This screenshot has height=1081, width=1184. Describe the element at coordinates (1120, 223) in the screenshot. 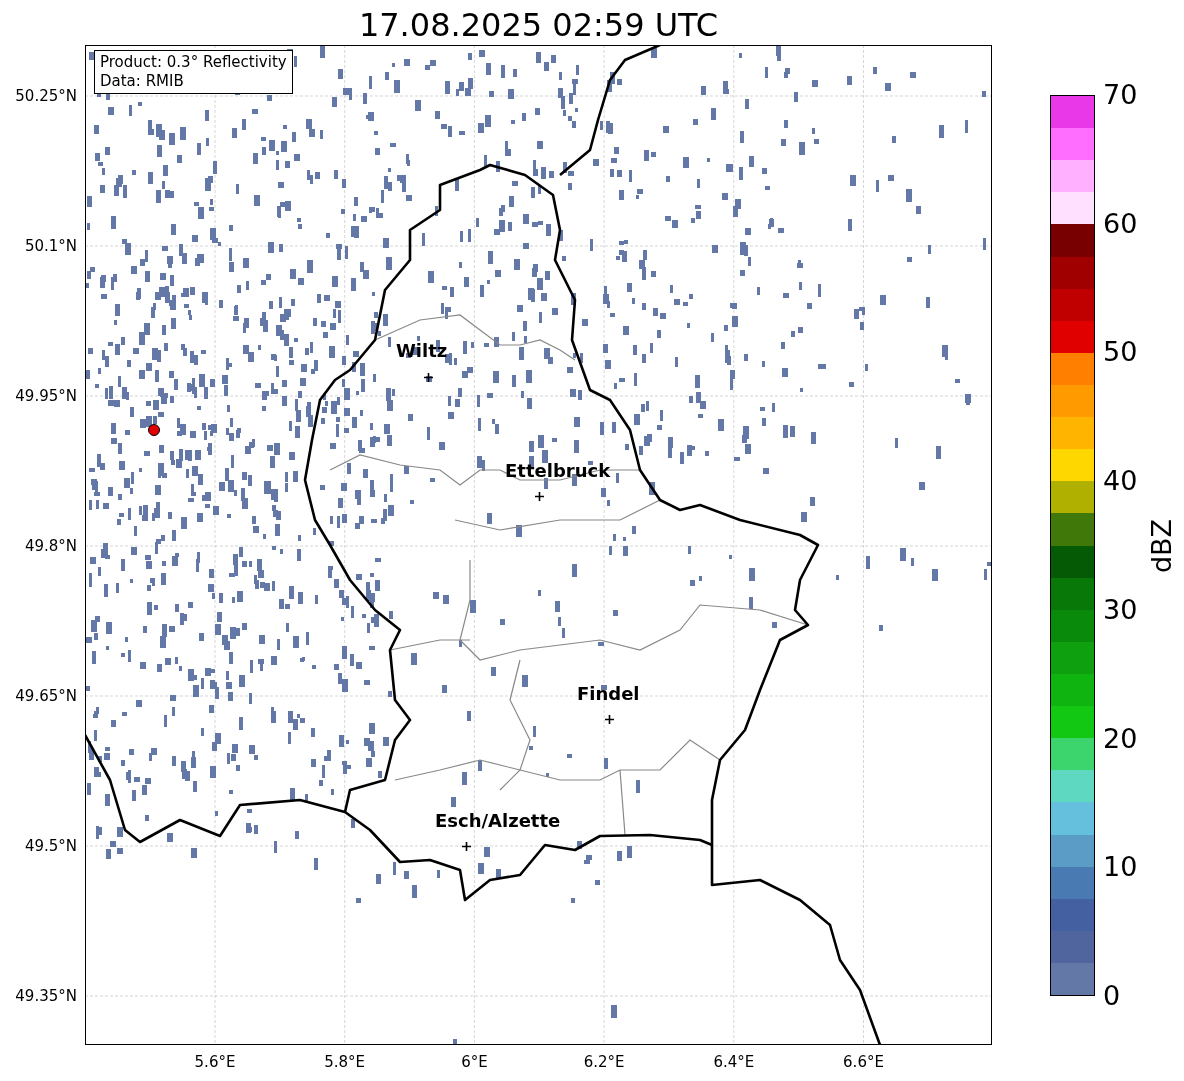

I see `colorbar-tick-label: 60` at that location.